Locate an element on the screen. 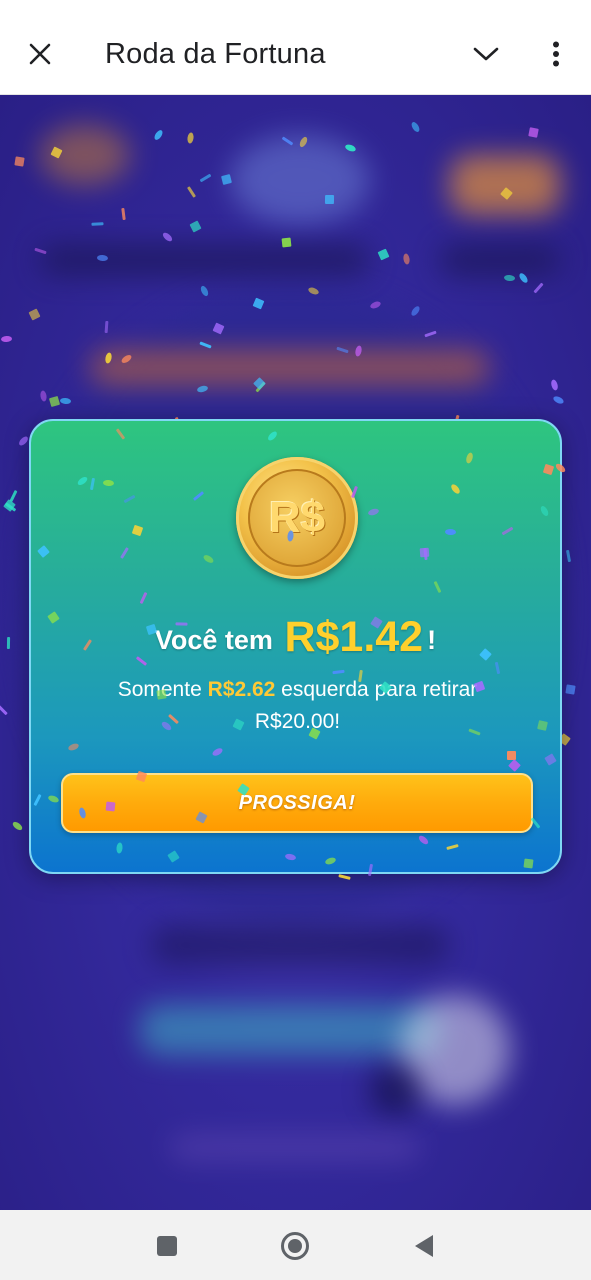  coin-icon: R$ is located at coordinates (297, 518).